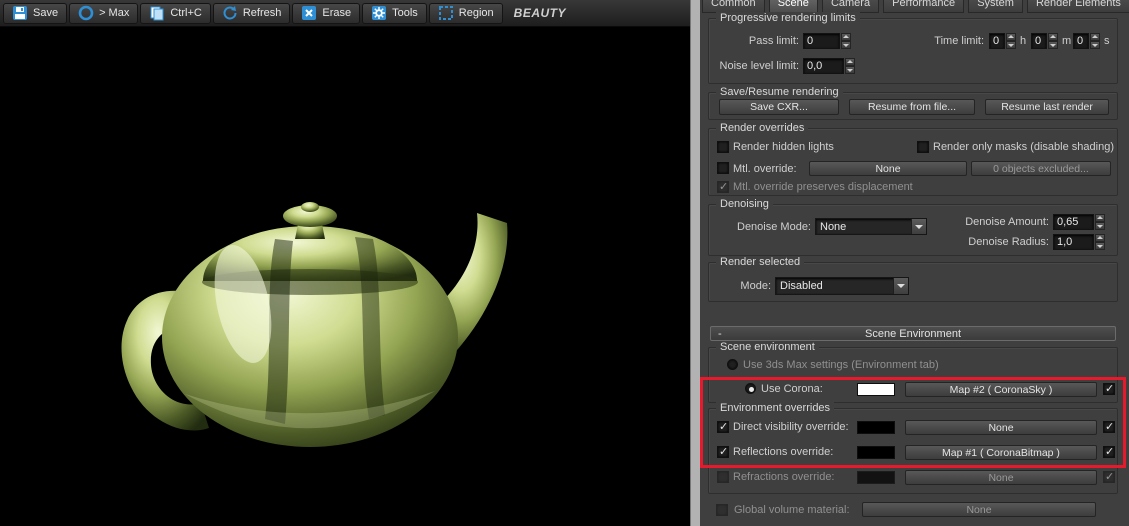  Describe the element at coordinates (783, 147) in the screenshot. I see `render-hidden-lights-label: Render hidden lights` at that location.